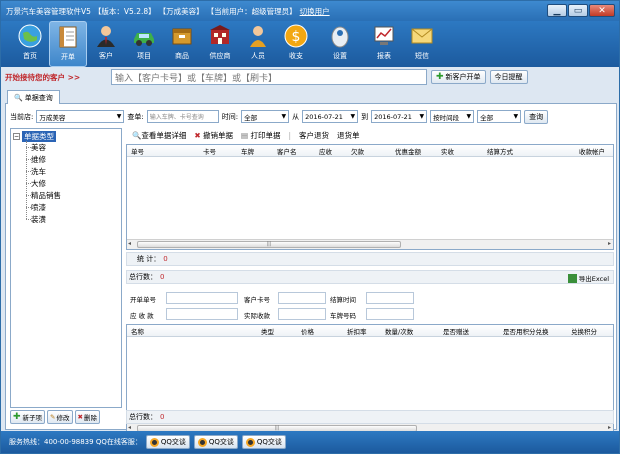  Describe the element at coordinates (33, 97) in the screenshot. I see `tab-document-query: 🔍 单据查询` at that location.